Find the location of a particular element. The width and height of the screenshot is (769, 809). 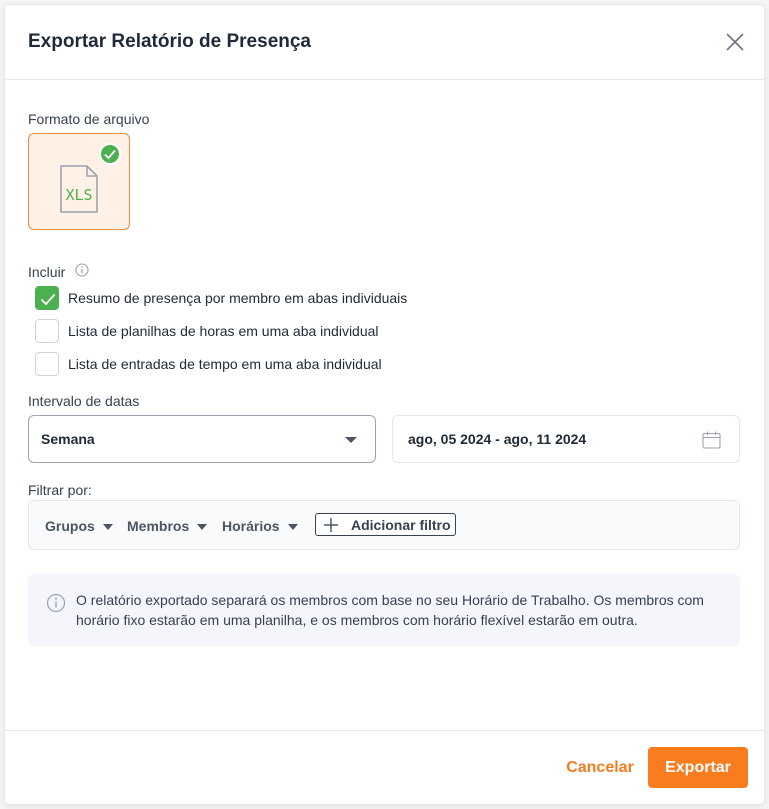

check-icon is located at coordinates (48, 299).